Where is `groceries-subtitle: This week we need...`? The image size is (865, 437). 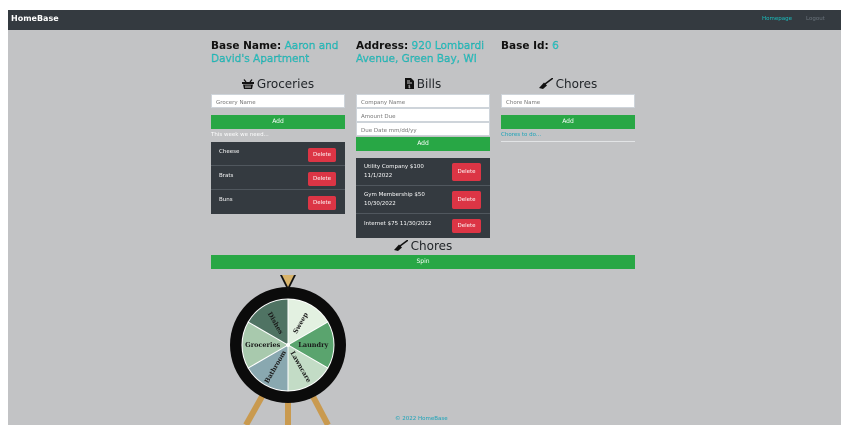
groceries-subtitle: This week we need... is located at coordinates (240, 135).